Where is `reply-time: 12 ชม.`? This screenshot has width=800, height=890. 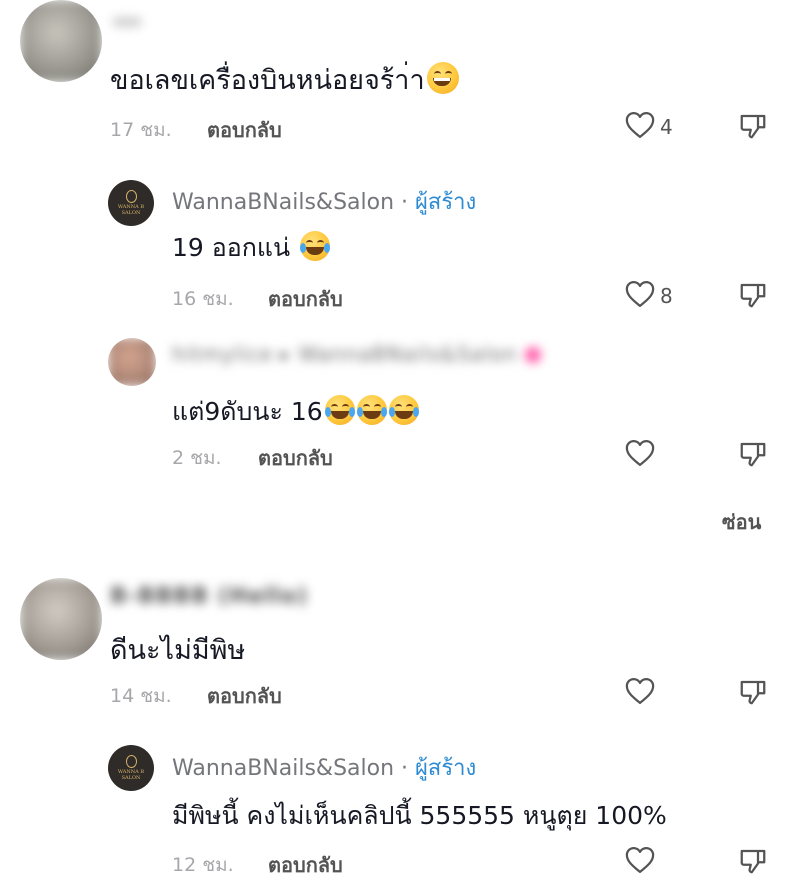
reply-time: 12 ชม. is located at coordinates (203, 865).